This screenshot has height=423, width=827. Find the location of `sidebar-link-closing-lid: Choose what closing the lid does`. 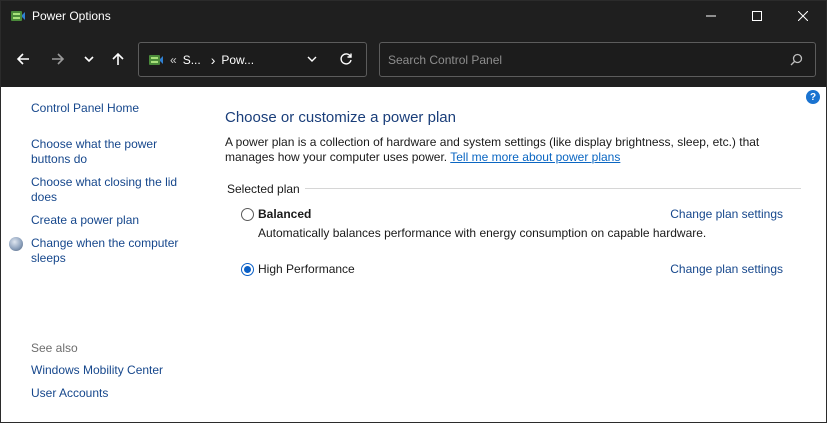

sidebar-link-closing-lid: Choose what closing the lid does is located at coordinates (111, 190).